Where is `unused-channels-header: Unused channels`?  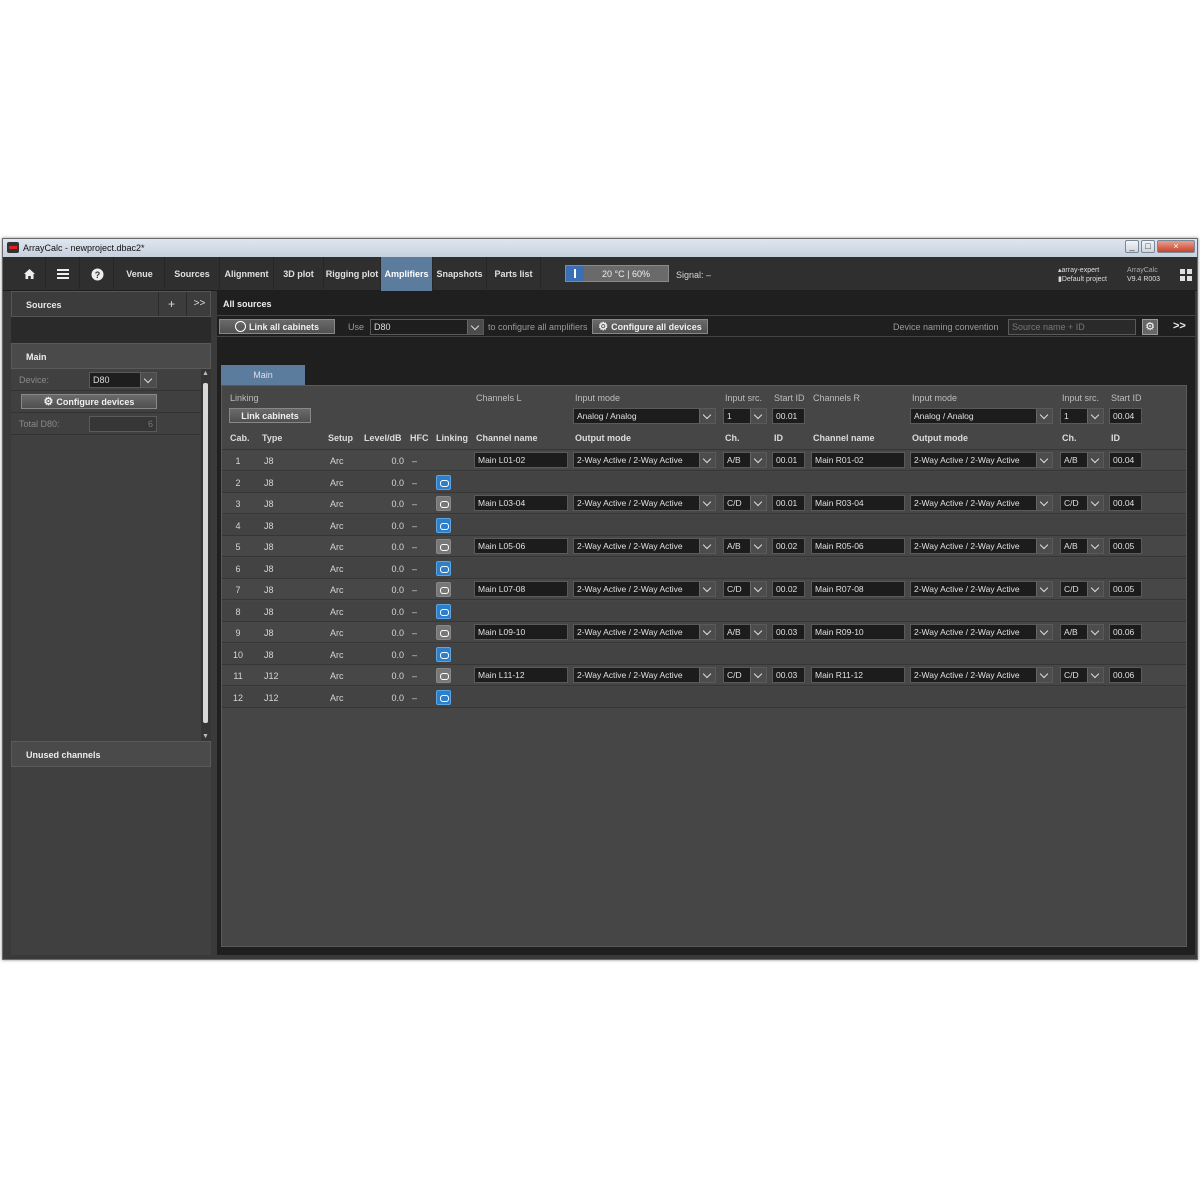 unused-channels-header: Unused channels is located at coordinates (111, 754).